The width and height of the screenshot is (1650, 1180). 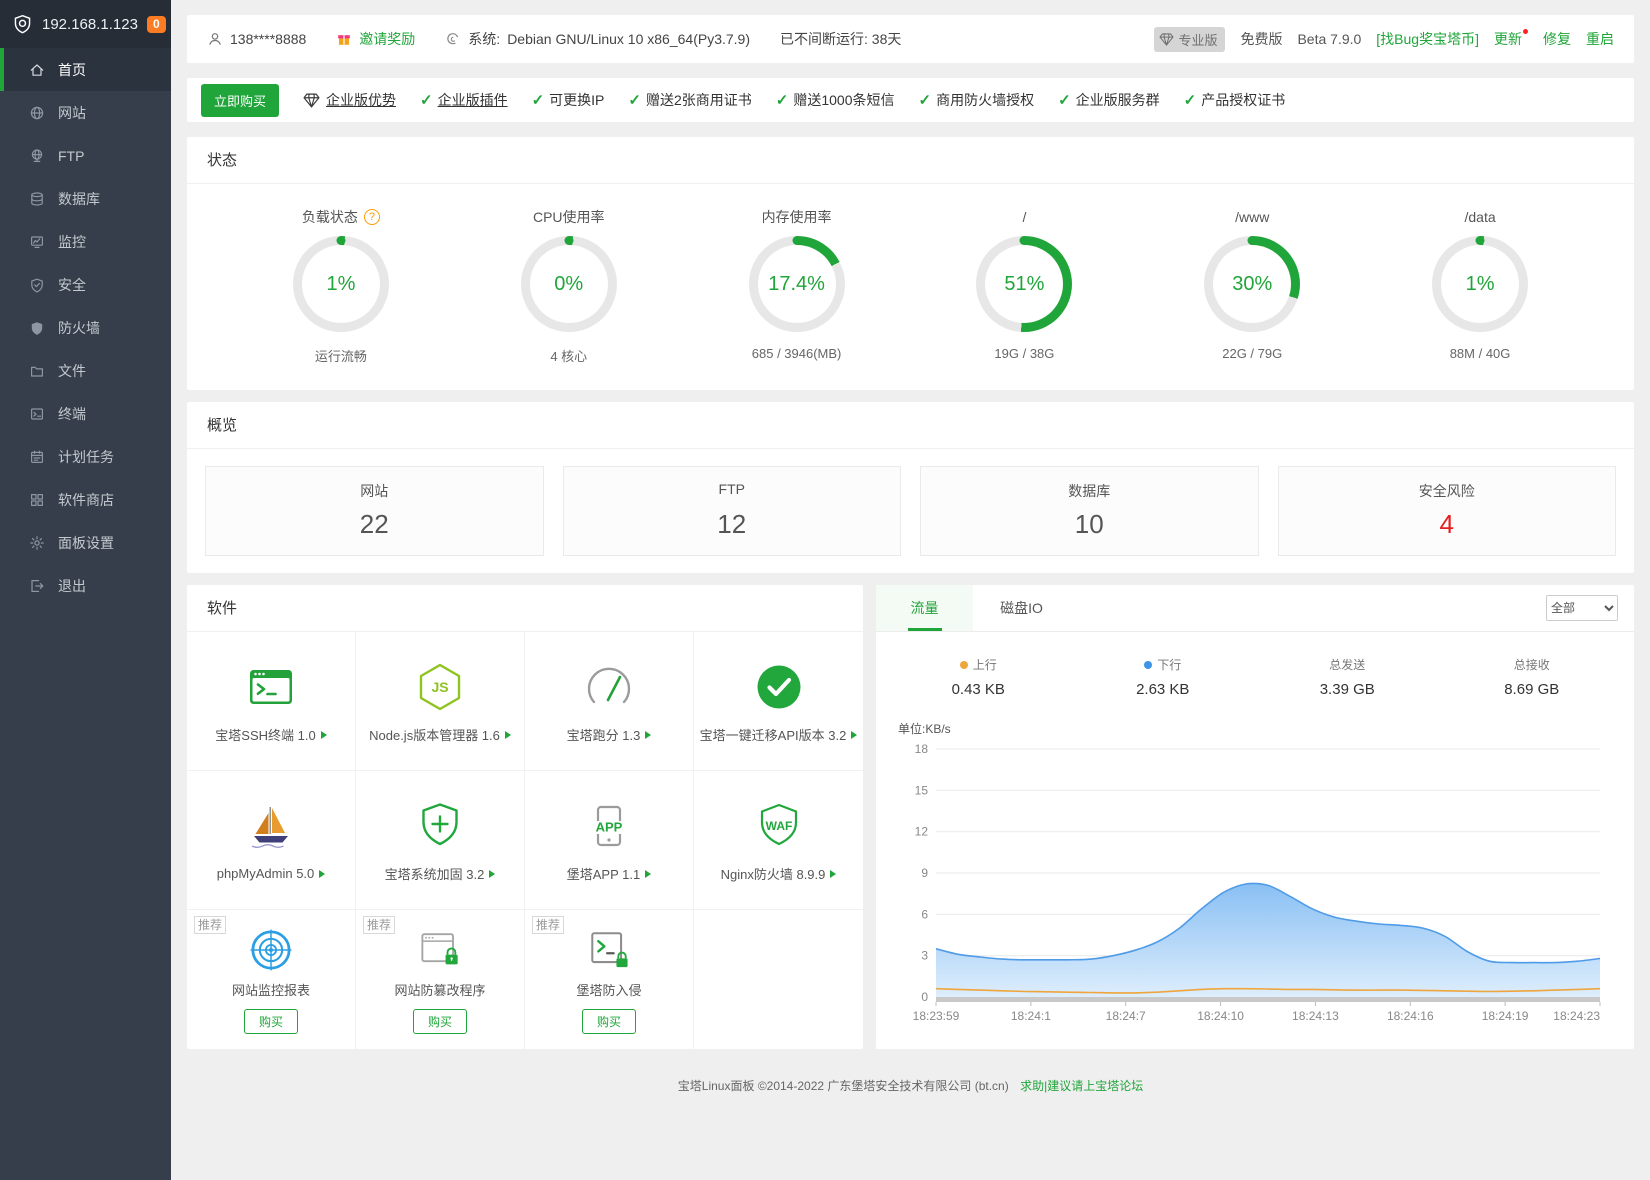 What do you see at coordinates (37, 500) in the screenshot?
I see `store-grid-icon` at bounding box center [37, 500].